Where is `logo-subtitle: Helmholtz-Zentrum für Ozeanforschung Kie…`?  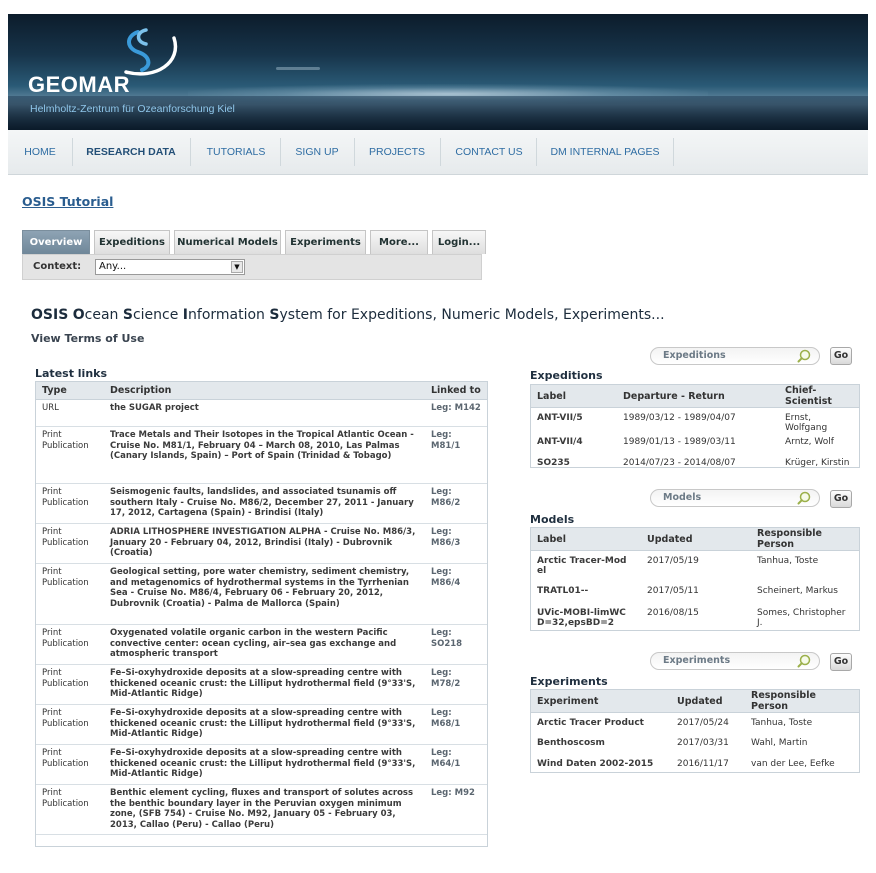
logo-subtitle: Helmholtz-Zentrum für Ozeanforschung Kie… is located at coordinates (132, 109).